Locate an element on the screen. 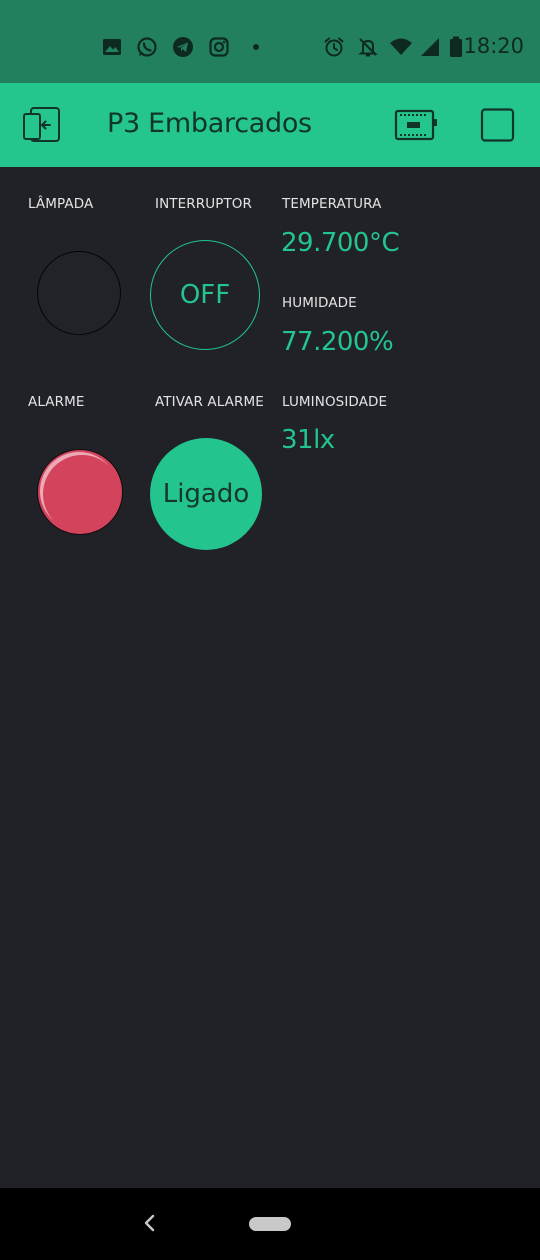 The height and width of the screenshot is (1260, 540). gallery-icon is located at coordinates (112, 47).